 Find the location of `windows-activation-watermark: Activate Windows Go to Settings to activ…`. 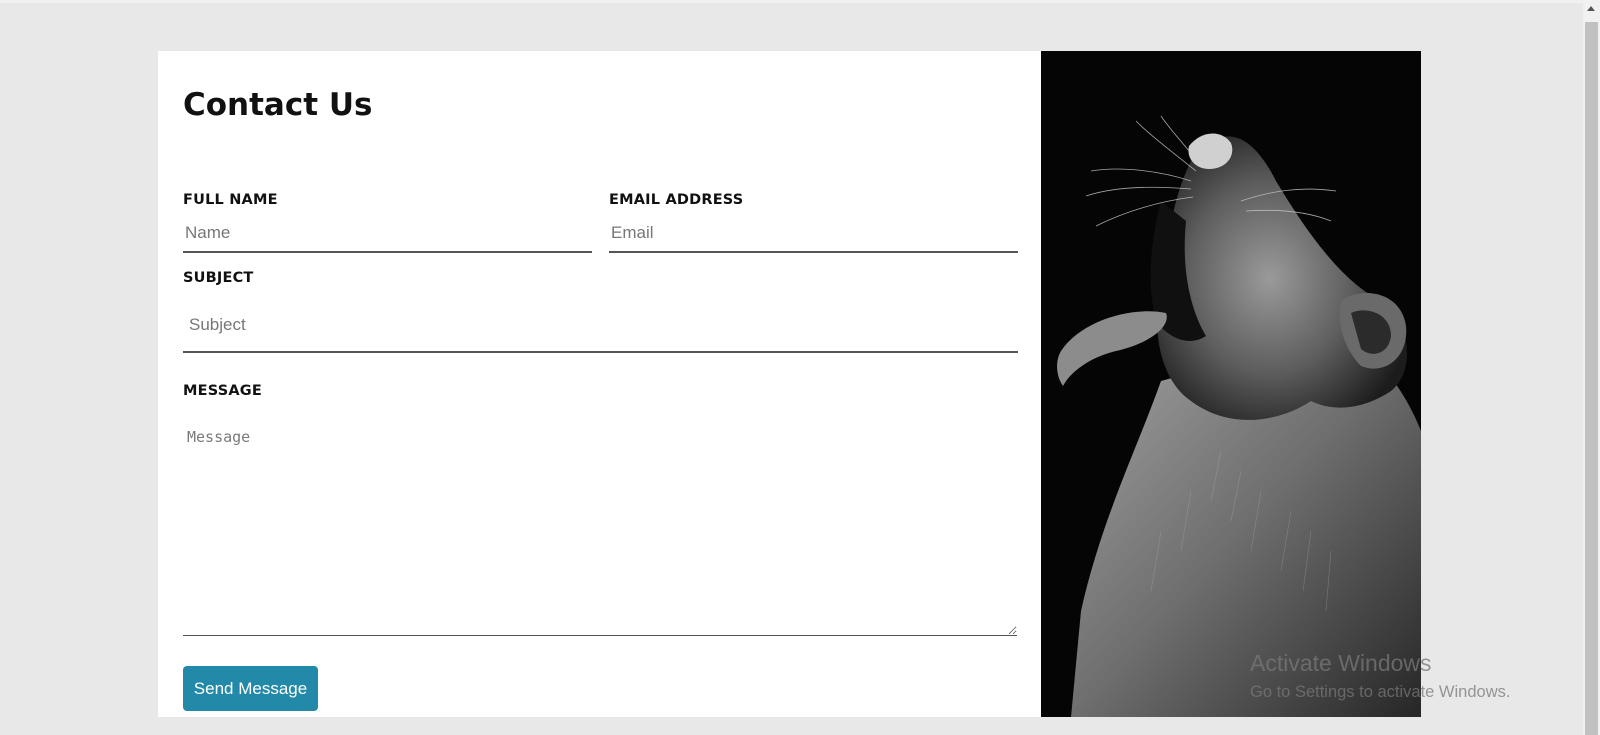

windows-activation-watermark: Activate Windows Go to Settings to activ… is located at coordinates (1380, 676).